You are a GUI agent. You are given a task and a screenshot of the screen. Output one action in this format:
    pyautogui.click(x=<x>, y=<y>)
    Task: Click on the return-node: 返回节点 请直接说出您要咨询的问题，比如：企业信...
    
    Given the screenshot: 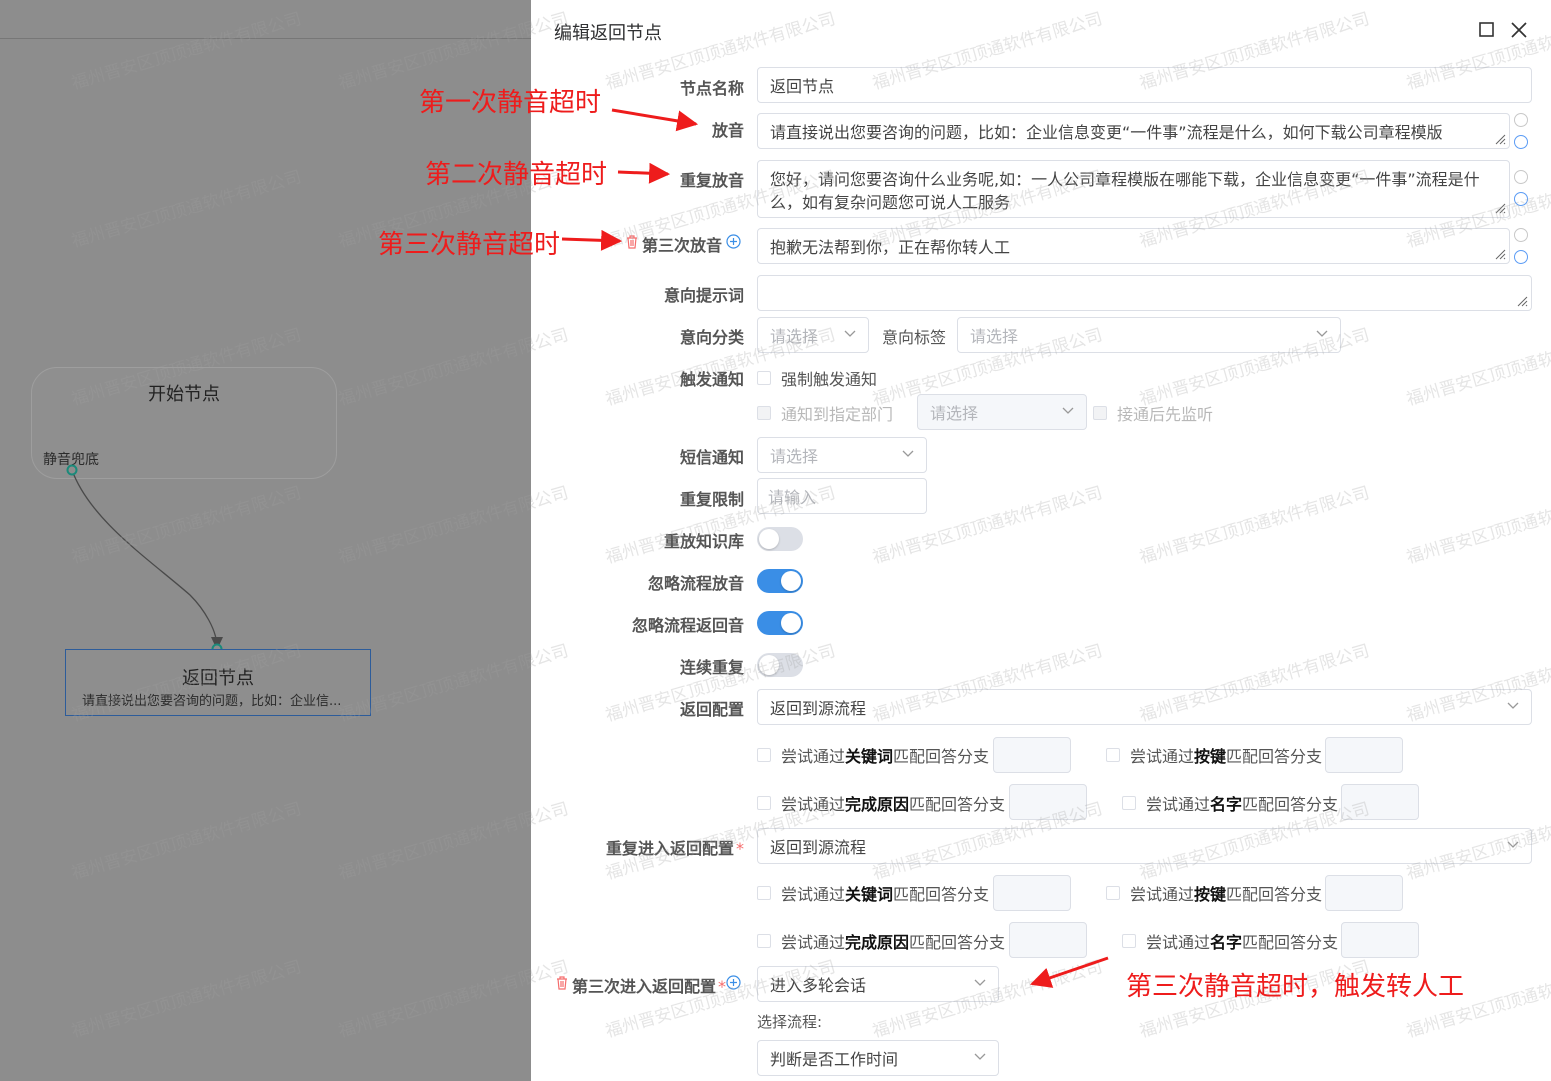 What is the action you would take?
    pyautogui.click(x=218, y=682)
    